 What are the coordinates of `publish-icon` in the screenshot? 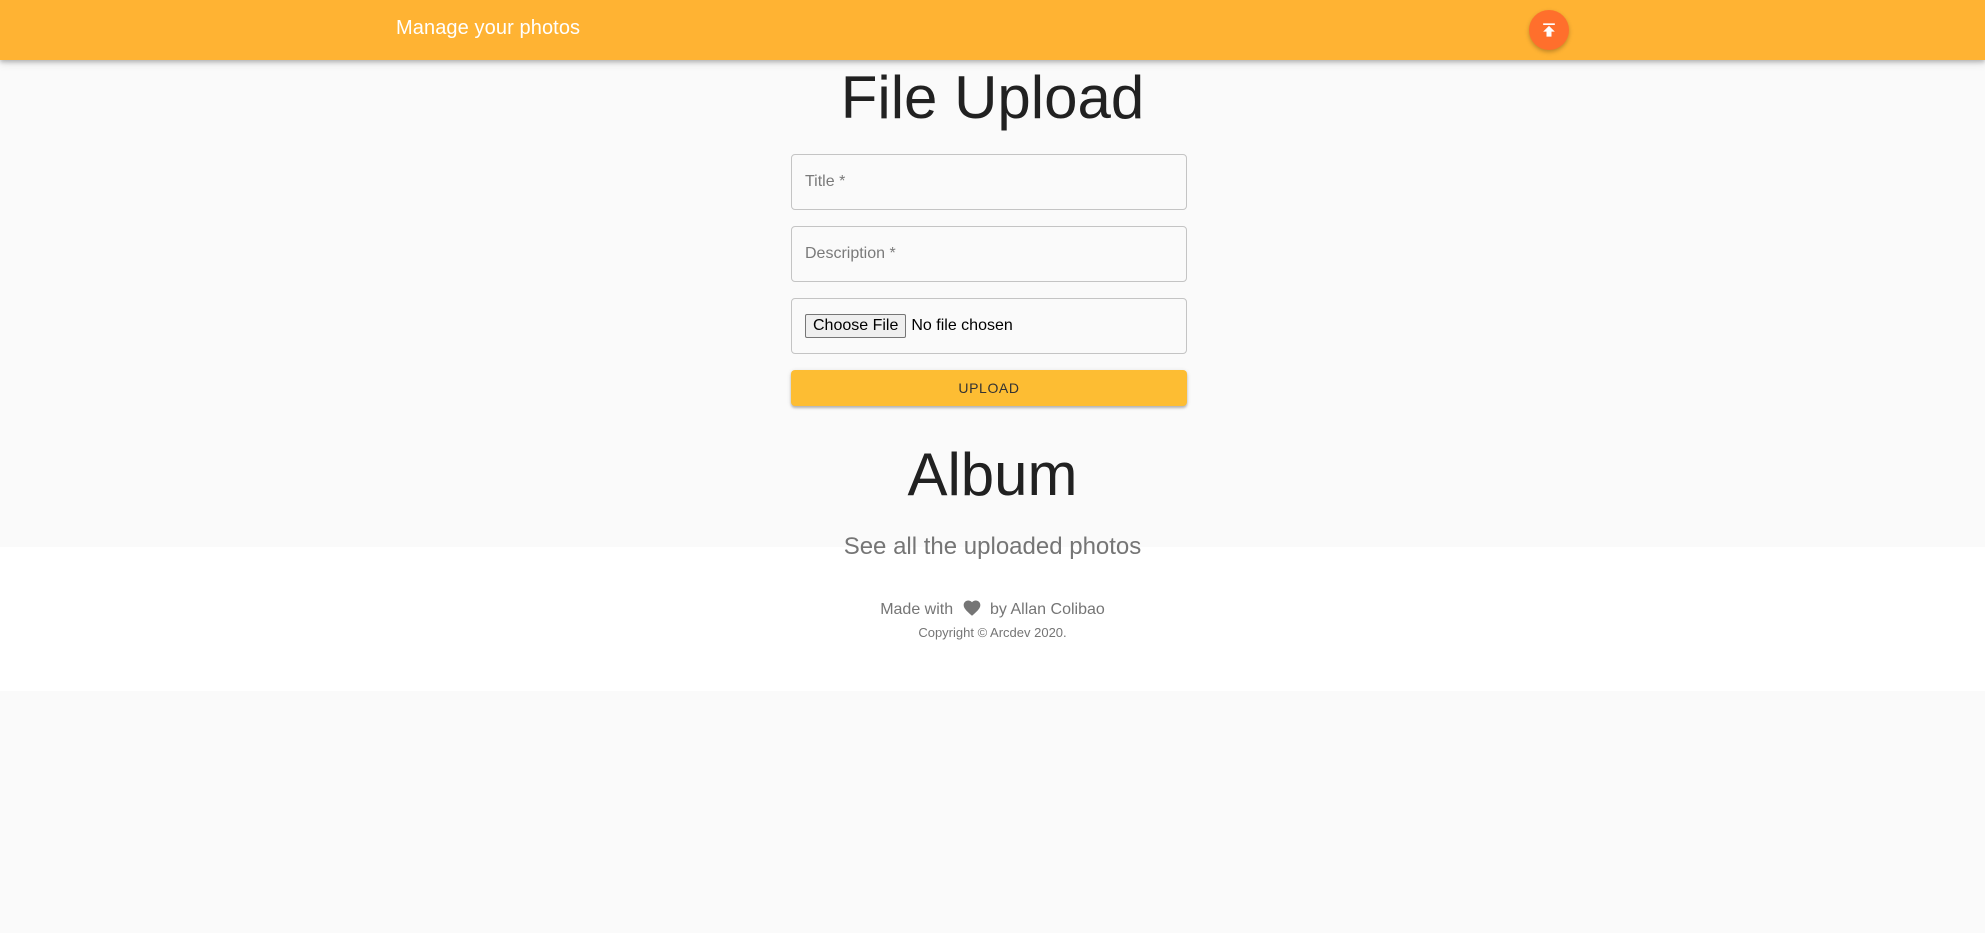 It's located at (1549, 30).